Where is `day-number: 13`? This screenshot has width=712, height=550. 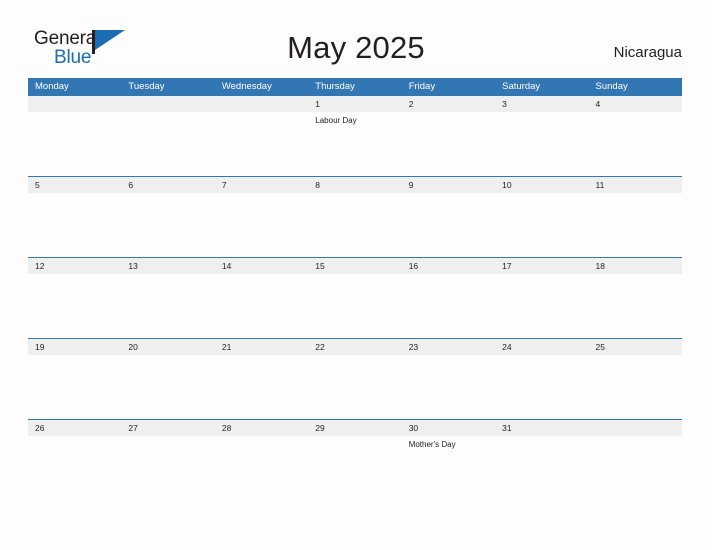
day-number: 13 is located at coordinates (167, 266).